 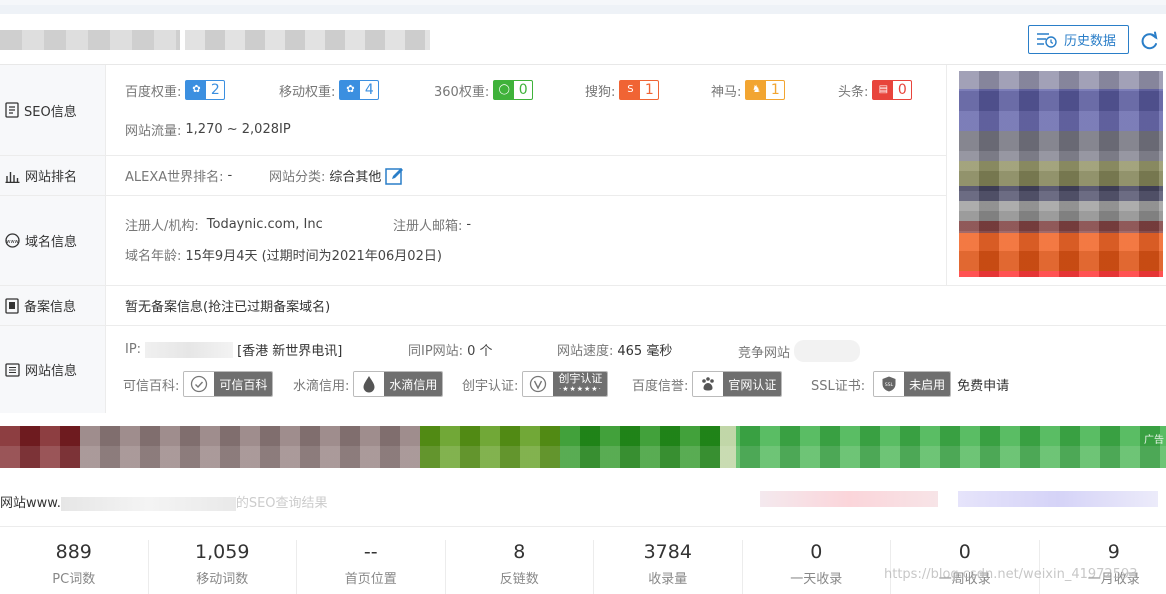 What do you see at coordinates (53, 110) in the screenshot?
I see `seo-row-label: SEO信息` at bounding box center [53, 110].